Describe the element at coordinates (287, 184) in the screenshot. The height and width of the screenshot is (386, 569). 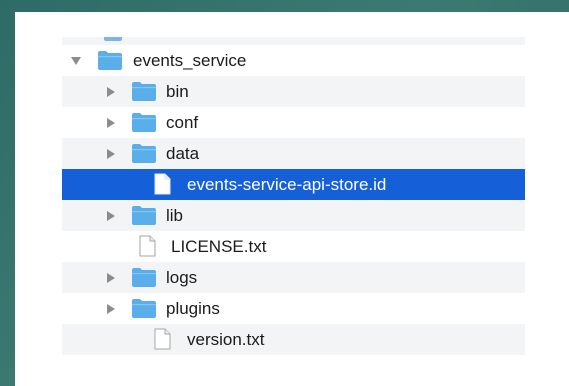
I see `tree-row-label: events-service-api-store.id` at that location.